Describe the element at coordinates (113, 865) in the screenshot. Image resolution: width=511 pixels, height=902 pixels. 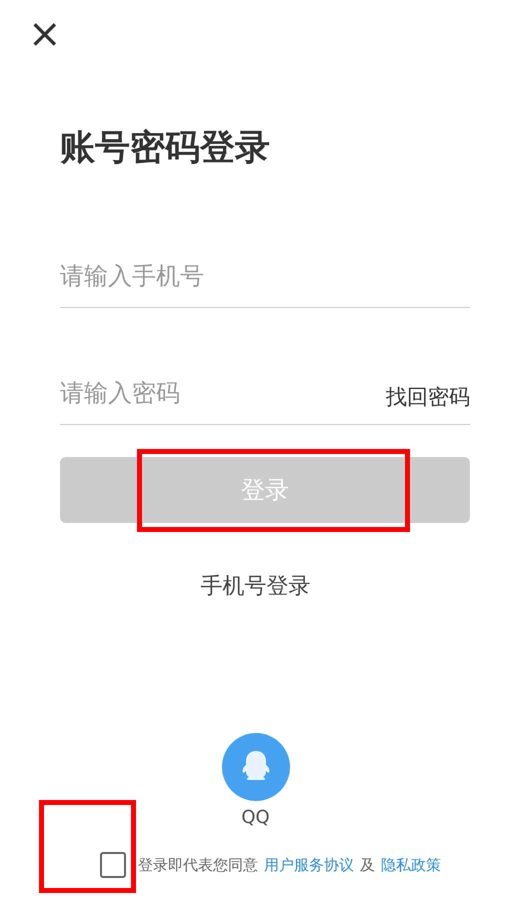
I see `agreement-checkbox` at that location.